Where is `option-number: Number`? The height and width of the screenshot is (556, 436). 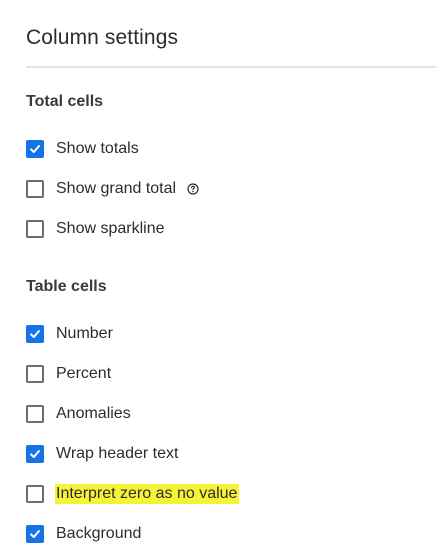
option-number: Number is located at coordinates (69, 334).